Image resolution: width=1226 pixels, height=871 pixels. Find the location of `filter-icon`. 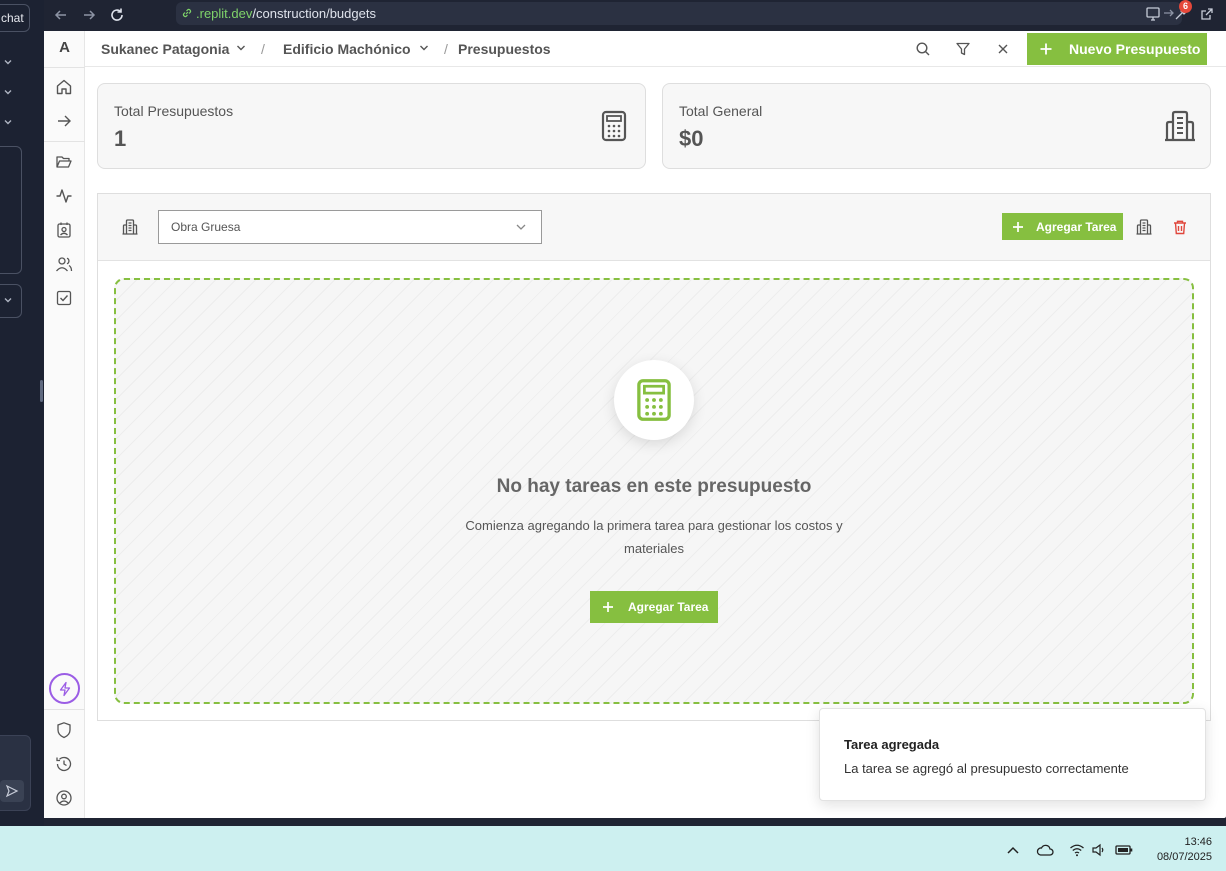

filter-icon is located at coordinates (963, 49).